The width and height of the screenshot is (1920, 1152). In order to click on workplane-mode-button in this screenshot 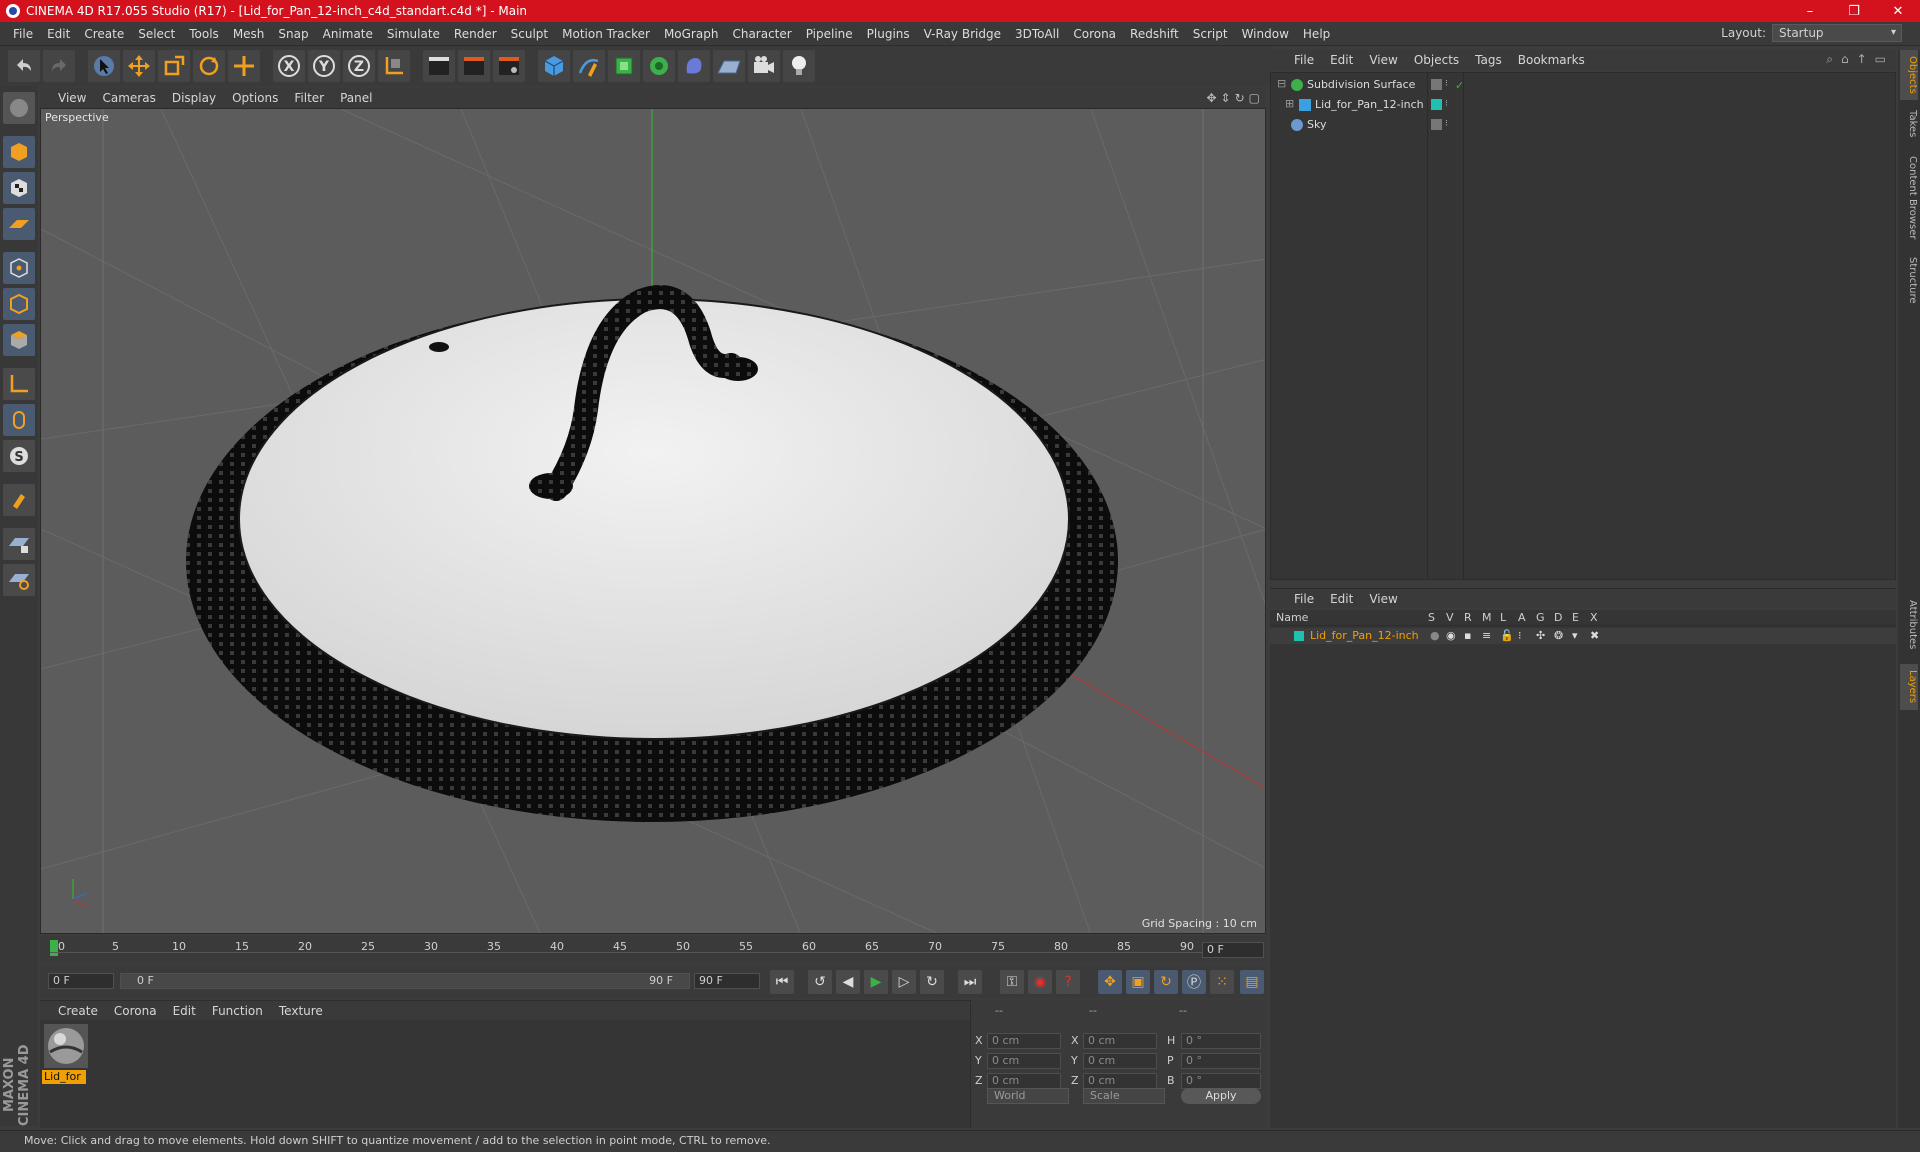, I will do `click(19, 224)`.